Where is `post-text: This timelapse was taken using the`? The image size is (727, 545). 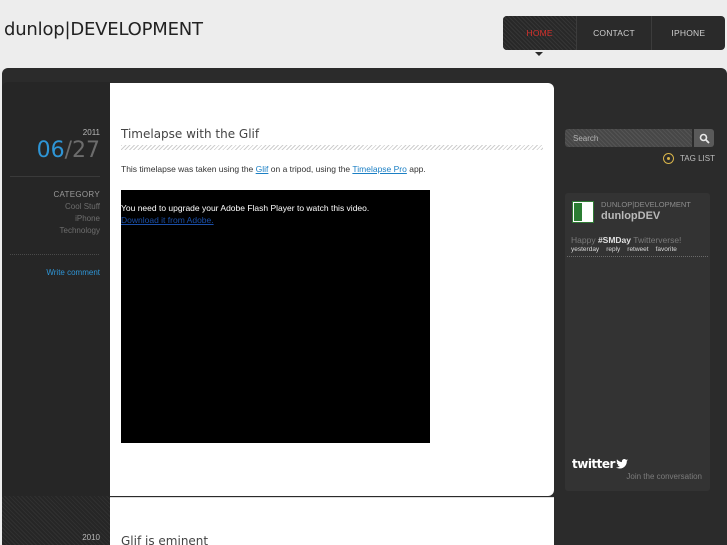 post-text: This timelapse was taken using the is located at coordinates (188, 169).